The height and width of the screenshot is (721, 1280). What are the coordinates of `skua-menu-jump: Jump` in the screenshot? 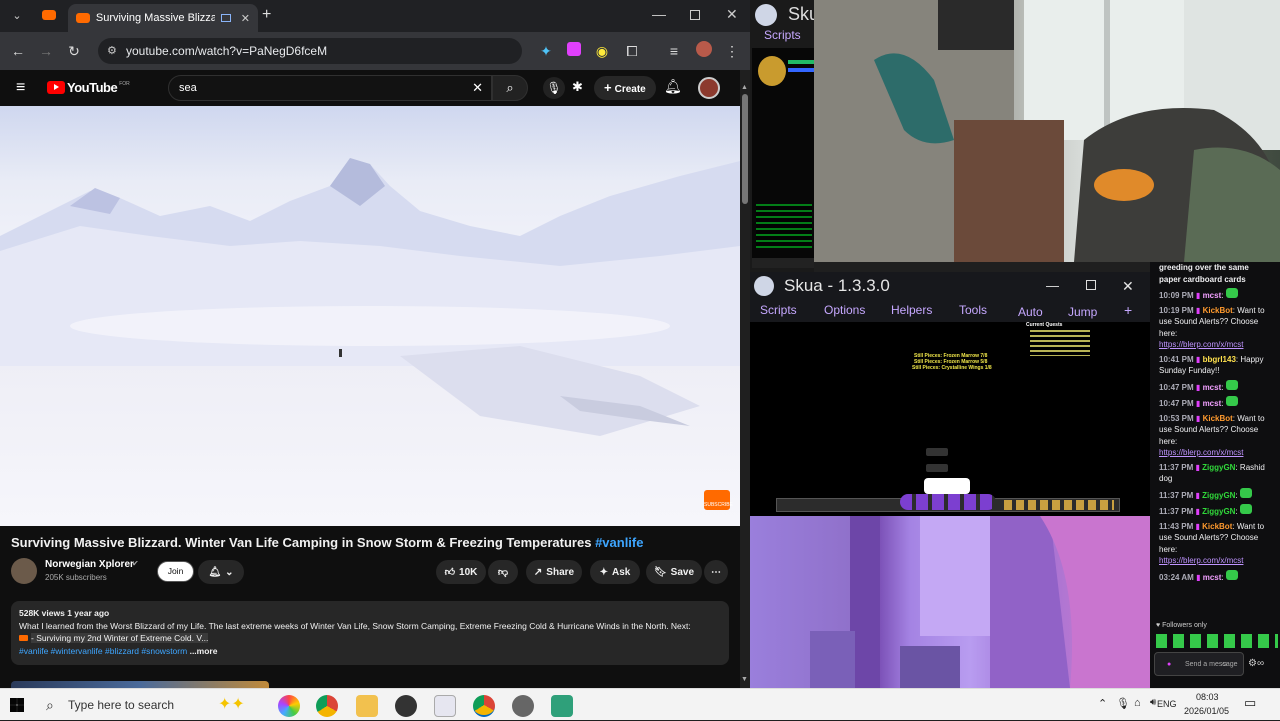 It's located at (1082, 312).